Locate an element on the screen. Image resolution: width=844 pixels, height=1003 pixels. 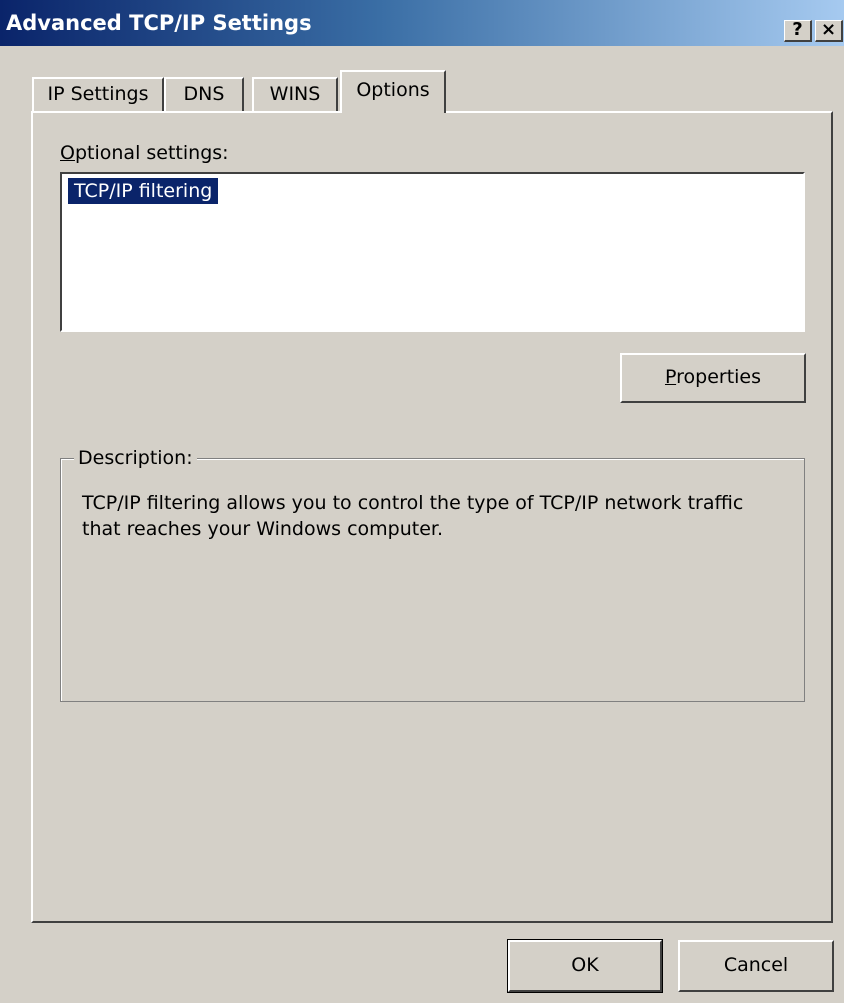
label-accelerator: O is located at coordinates (67, 153).